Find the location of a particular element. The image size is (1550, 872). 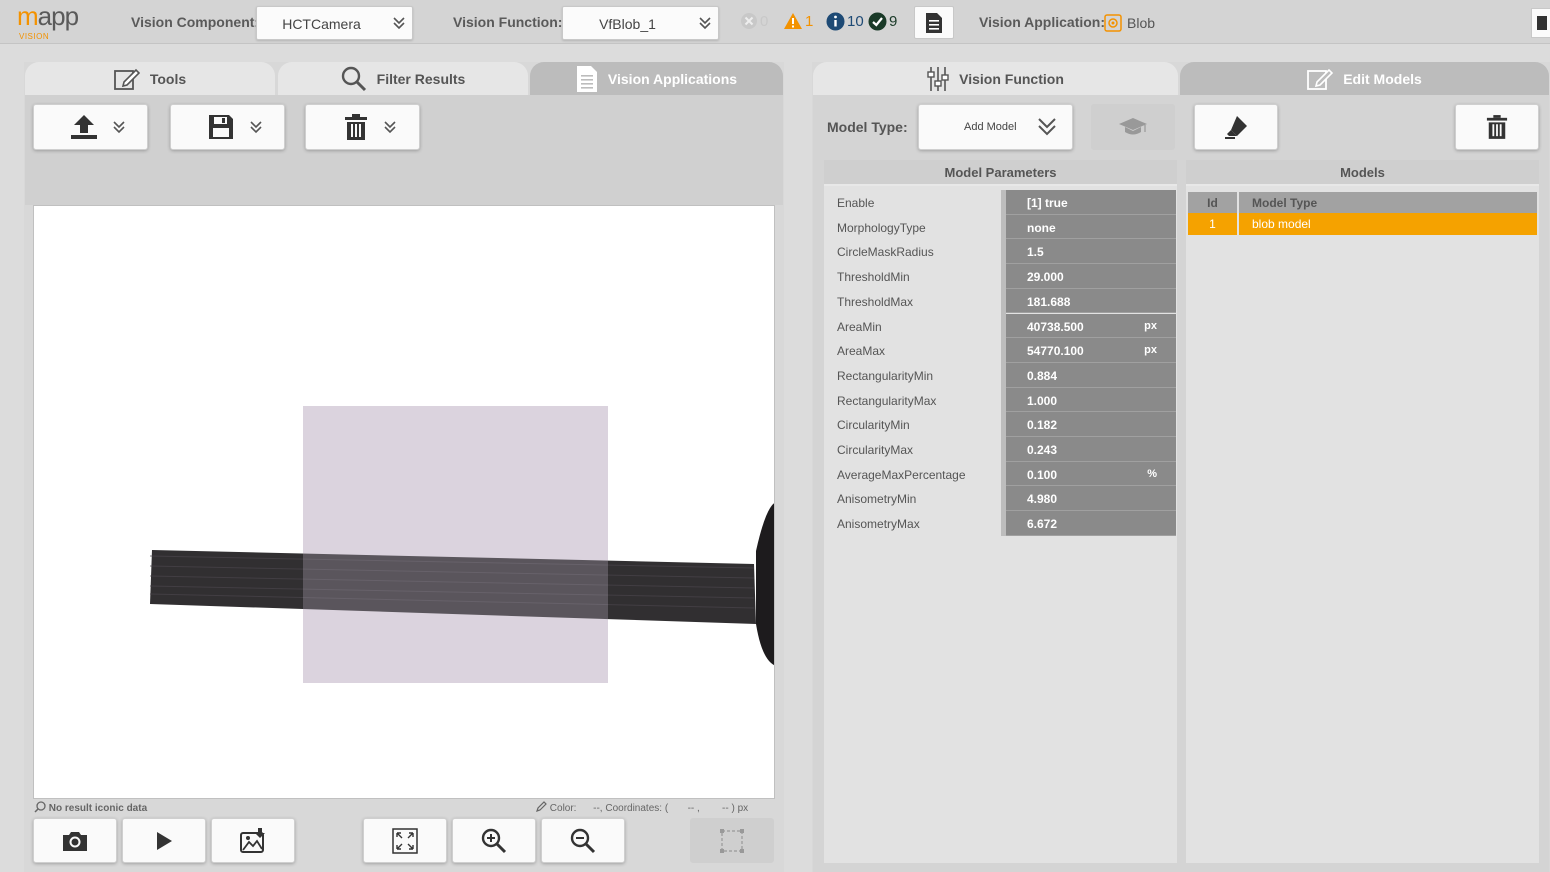

side-panel-toggle is located at coordinates (1540, 23).